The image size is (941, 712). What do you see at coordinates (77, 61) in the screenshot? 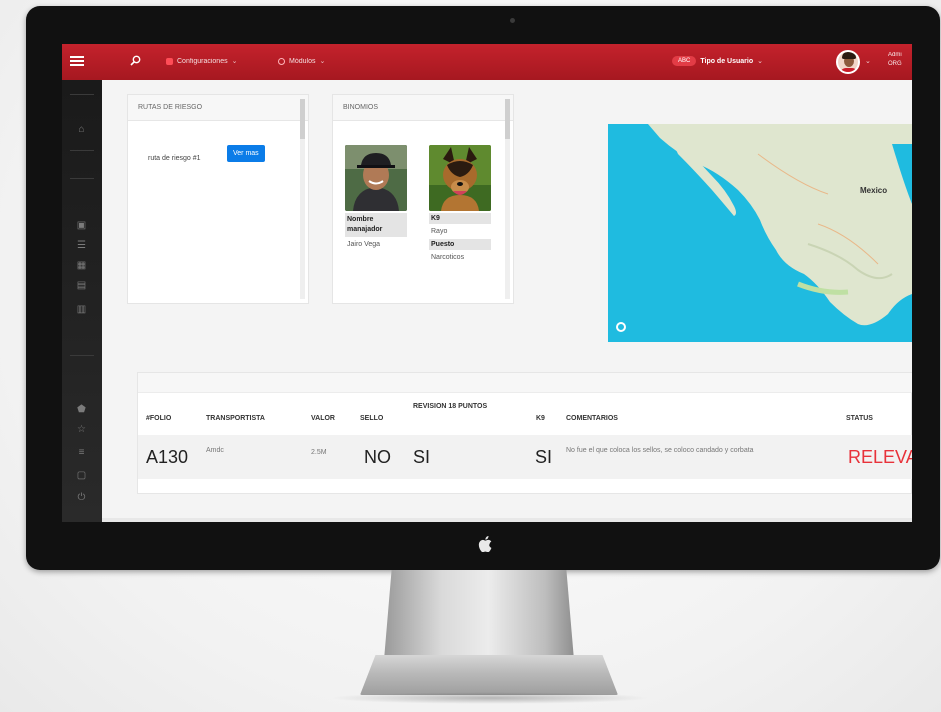
I see `hamburger-icon` at bounding box center [77, 61].